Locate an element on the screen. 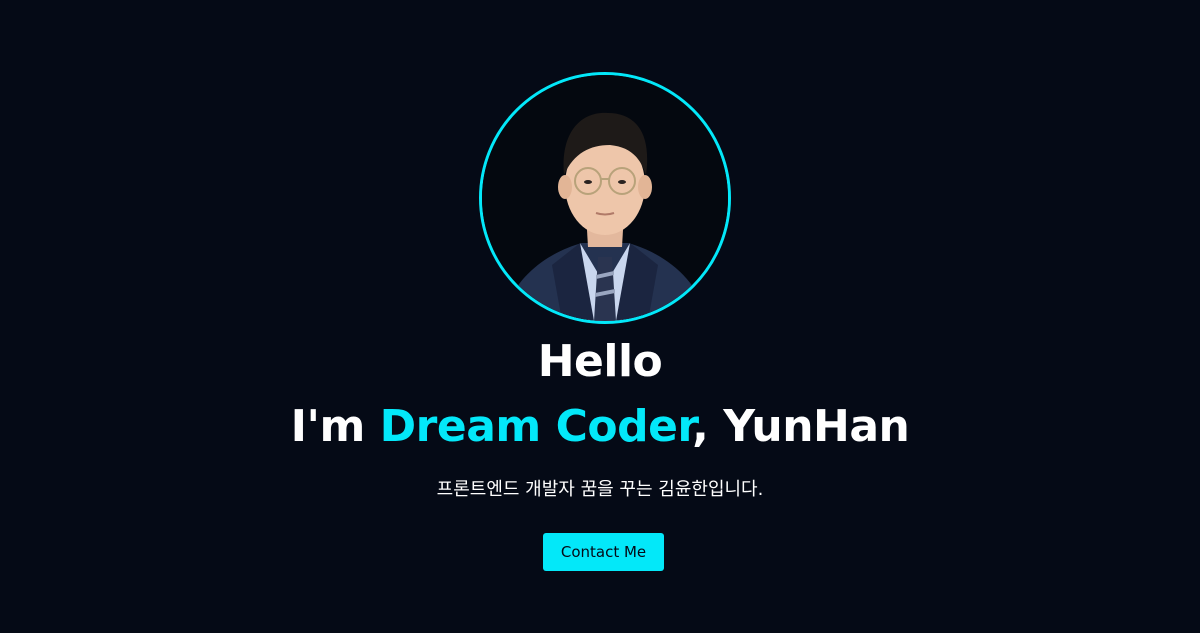  avatar is located at coordinates (605, 198).